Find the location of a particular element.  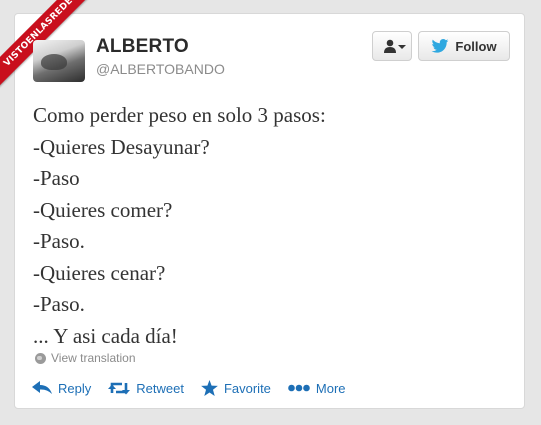

retweet-label: Retweet is located at coordinates (160, 388).